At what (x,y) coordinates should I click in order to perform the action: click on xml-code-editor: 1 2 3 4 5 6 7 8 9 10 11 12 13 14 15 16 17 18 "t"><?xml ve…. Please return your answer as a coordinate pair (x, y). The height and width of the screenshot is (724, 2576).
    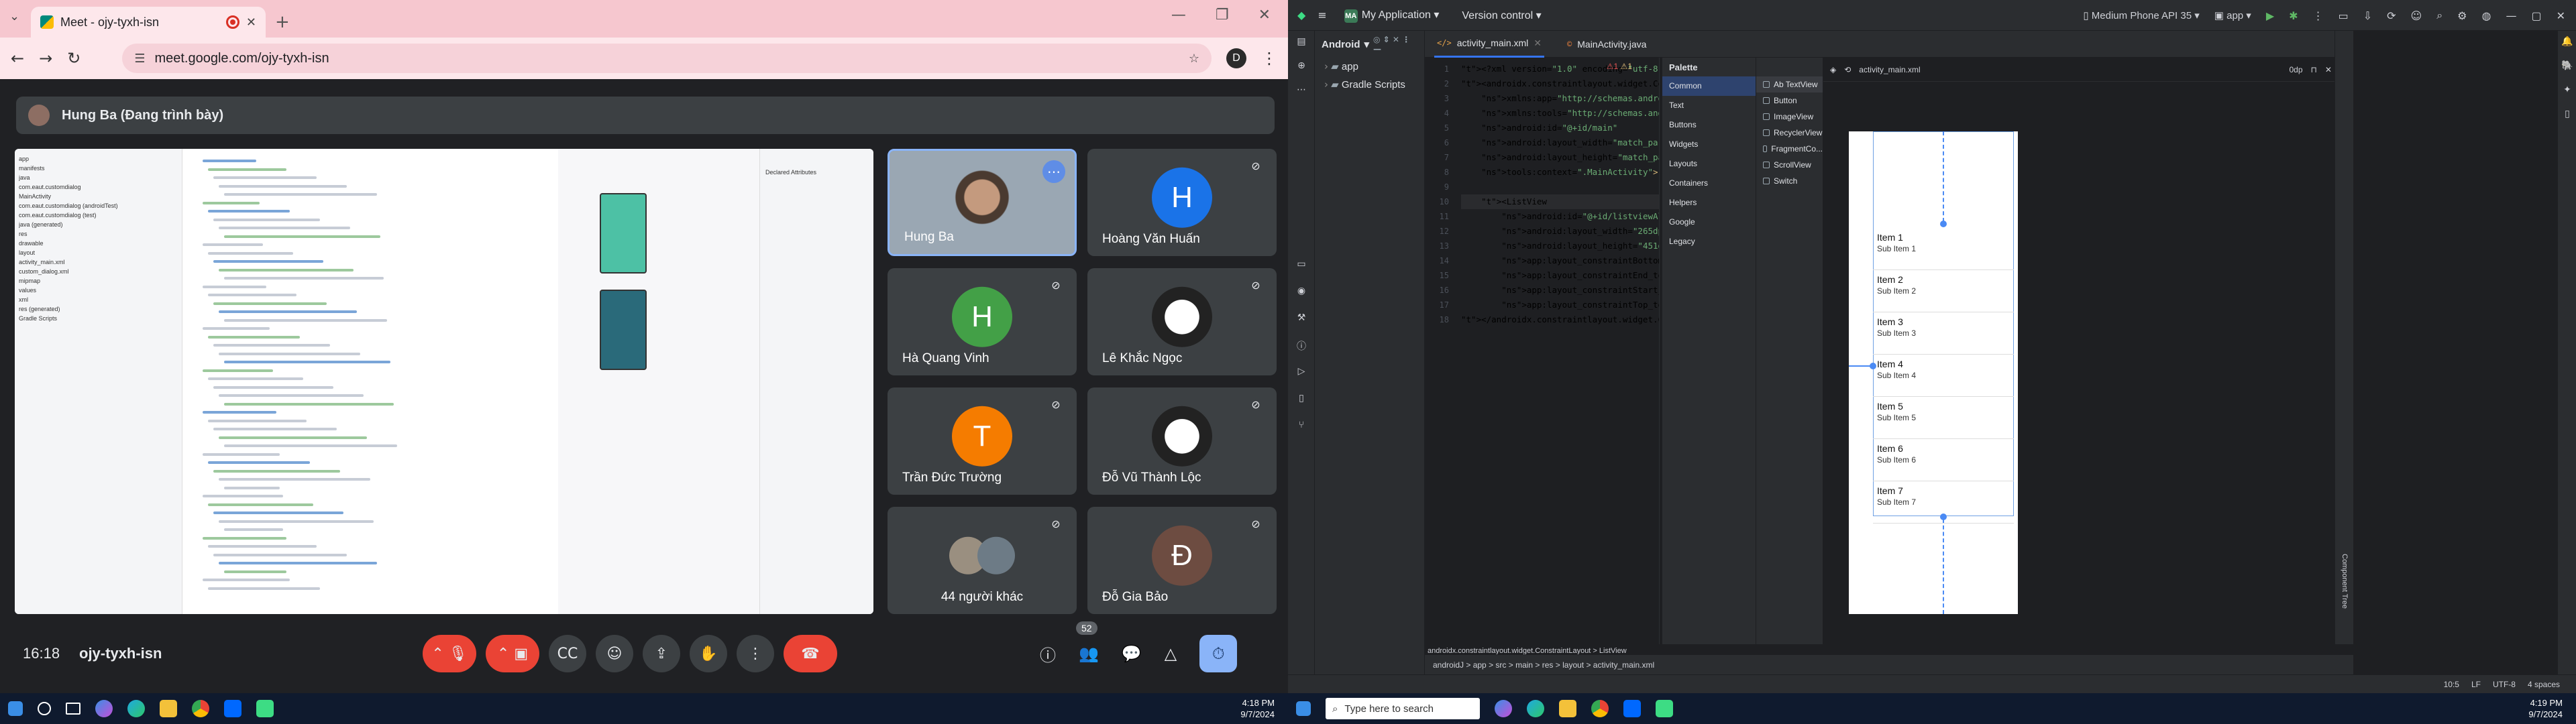
    Looking at the image, I should click on (1542, 351).